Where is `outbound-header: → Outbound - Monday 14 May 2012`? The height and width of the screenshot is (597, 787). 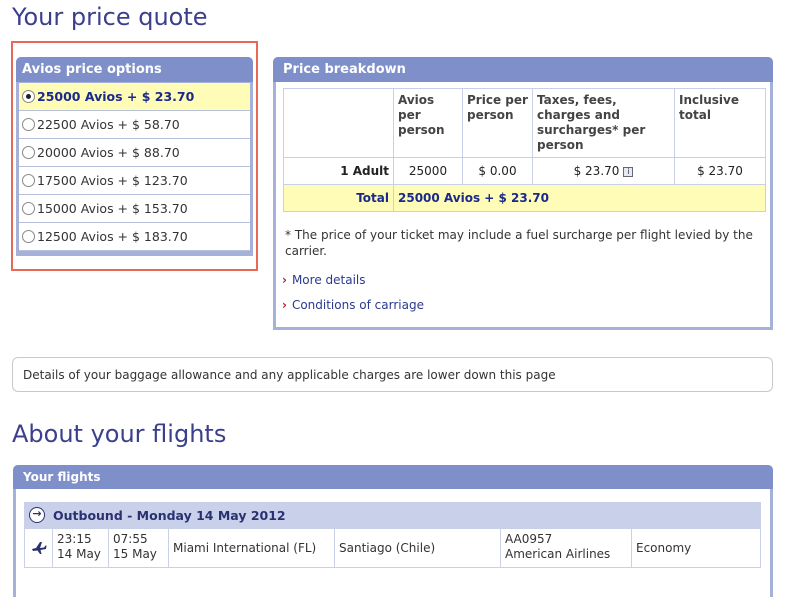 outbound-header: → Outbound - Monday 14 May 2012 is located at coordinates (392, 515).